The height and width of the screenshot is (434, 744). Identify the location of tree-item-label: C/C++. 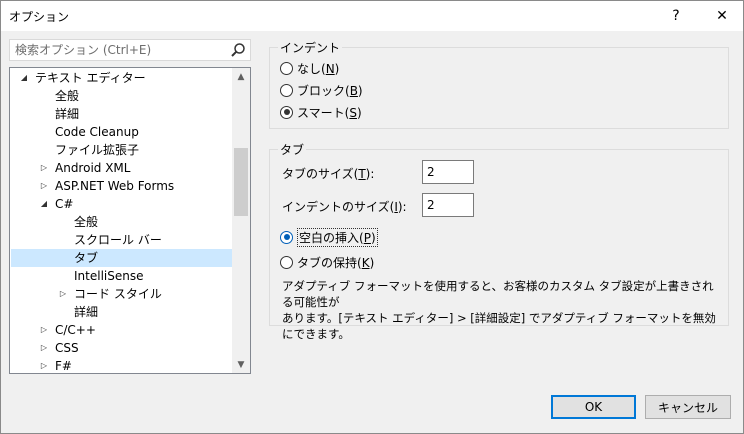
(75, 330).